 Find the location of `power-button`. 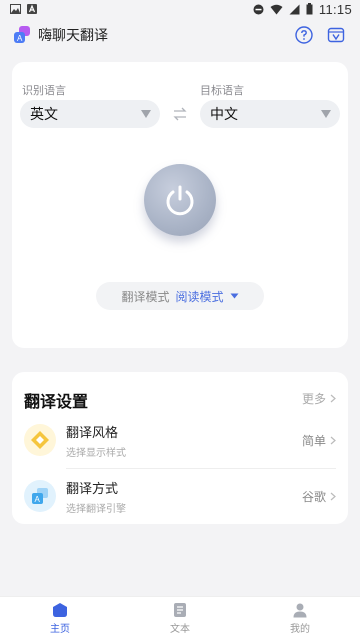

power-button is located at coordinates (180, 200).